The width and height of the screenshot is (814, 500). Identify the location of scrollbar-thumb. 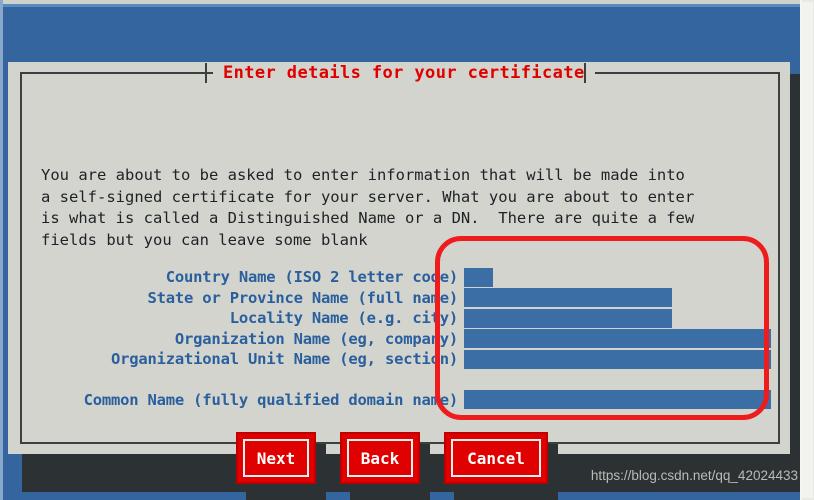
(807, 250).